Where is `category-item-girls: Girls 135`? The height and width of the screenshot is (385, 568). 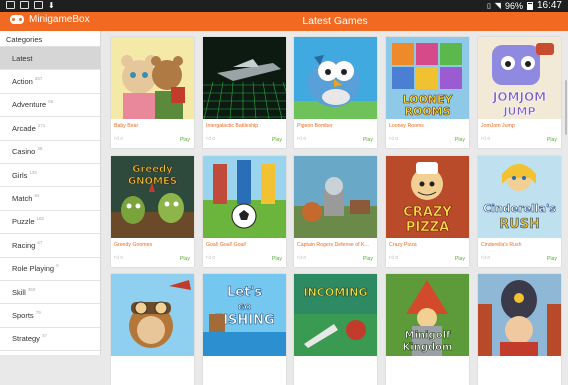
category-item-girls: Girls 135 is located at coordinates (50, 176).